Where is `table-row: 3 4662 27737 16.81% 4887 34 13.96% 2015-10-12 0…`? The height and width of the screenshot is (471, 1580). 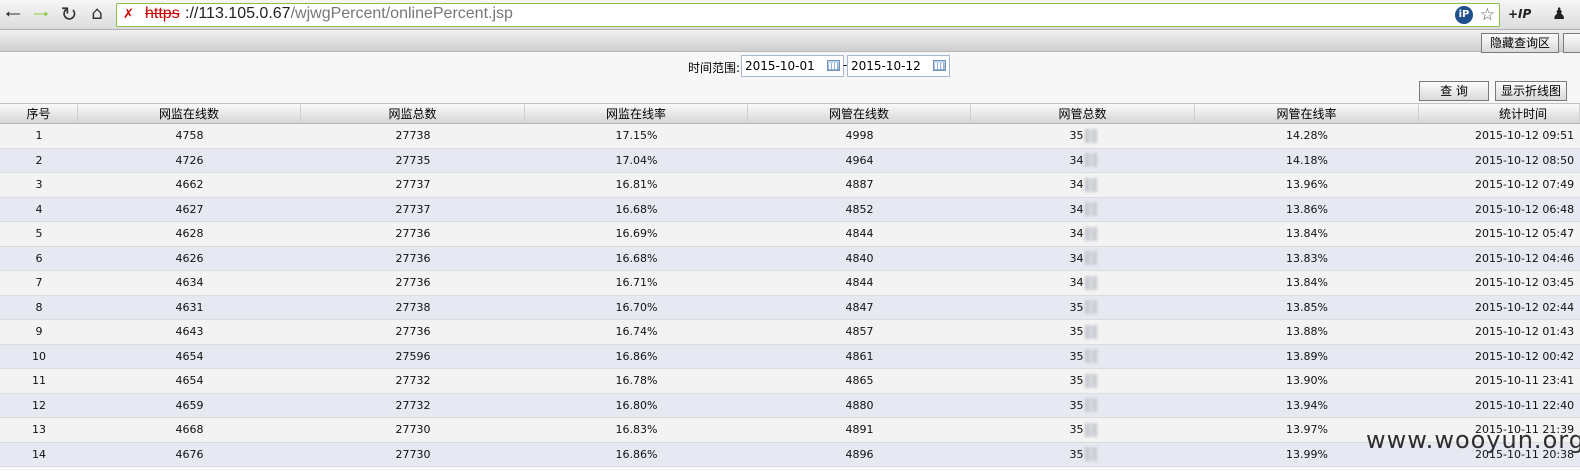 table-row: 3 4662 27737 16.81% 4887 34 13.96% 2015-10-12 0… is located at coordinates (790, 185).